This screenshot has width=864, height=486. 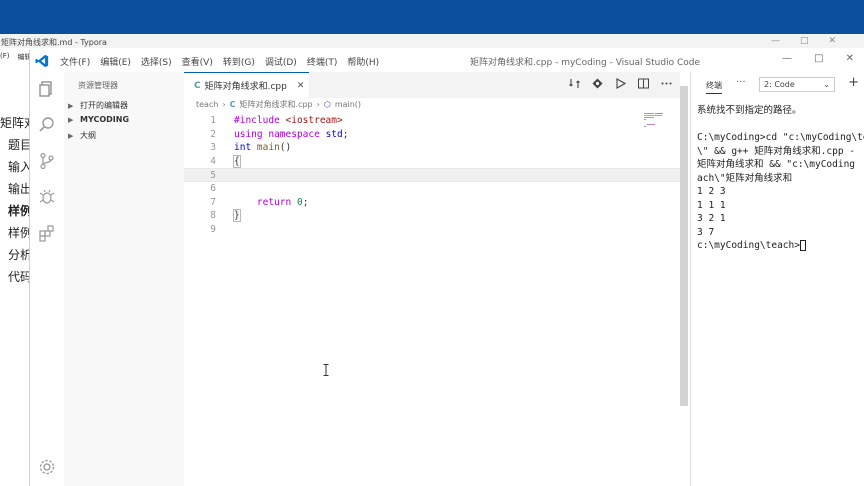 What do you see at coordinates (156, 61) in the screenshot?
I see `menu-selection: 选择(S)` at bounding box center [156, 61].